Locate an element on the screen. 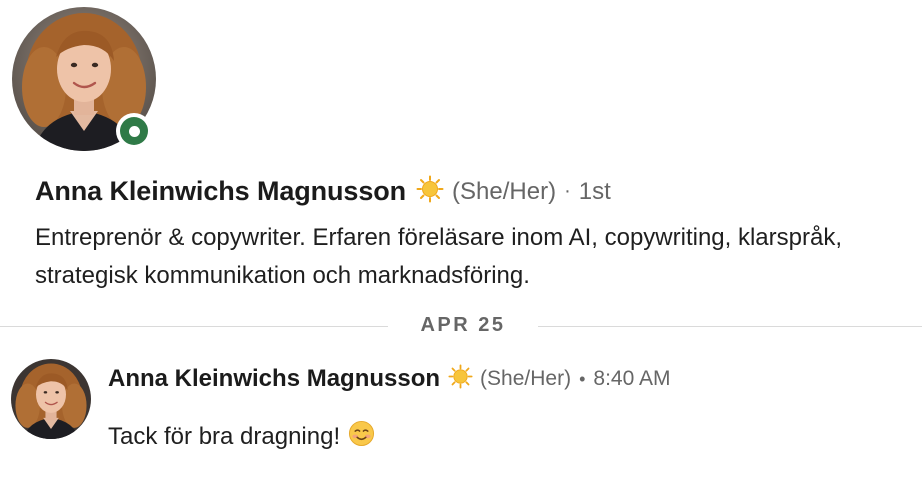 This screenshot has height=480, width=922. divider-line-right is located at coordinates (730, 326).